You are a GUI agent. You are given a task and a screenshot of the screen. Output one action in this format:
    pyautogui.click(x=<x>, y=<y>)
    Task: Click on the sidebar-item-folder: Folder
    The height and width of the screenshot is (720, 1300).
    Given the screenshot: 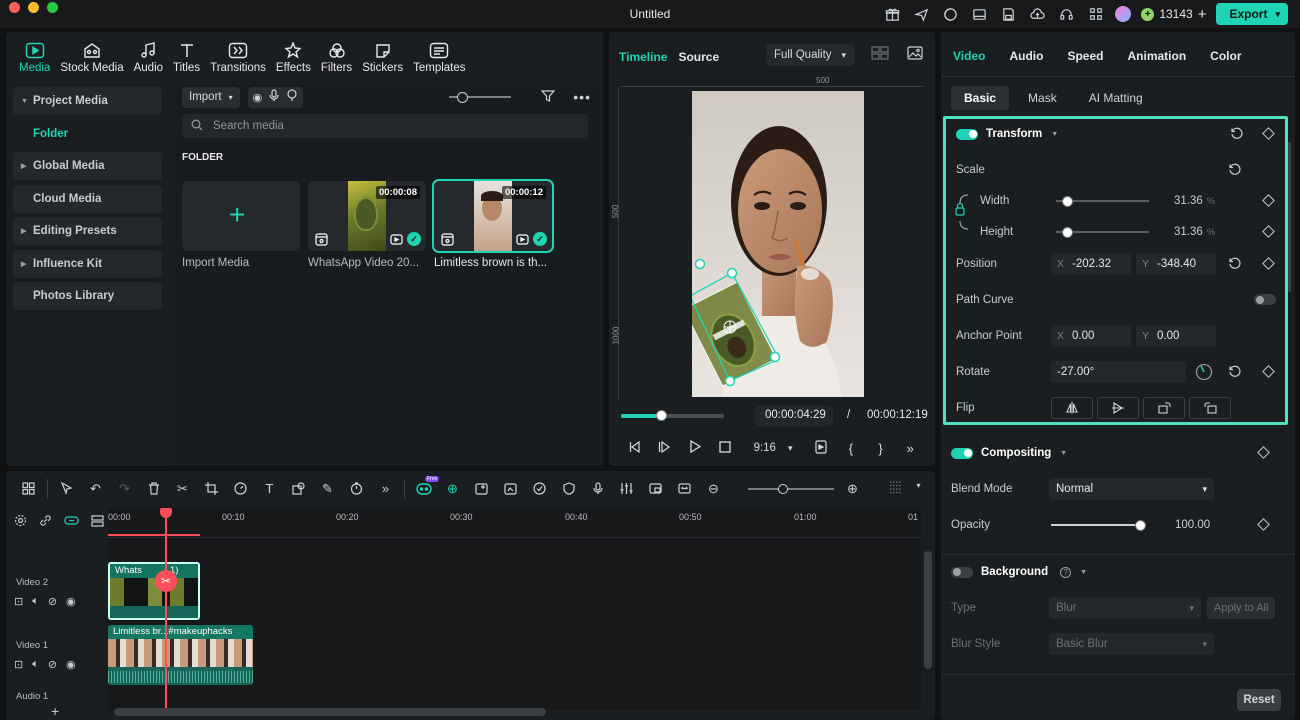 What is the action you would take?
    pyautogui.click(x=87, y=134)
    